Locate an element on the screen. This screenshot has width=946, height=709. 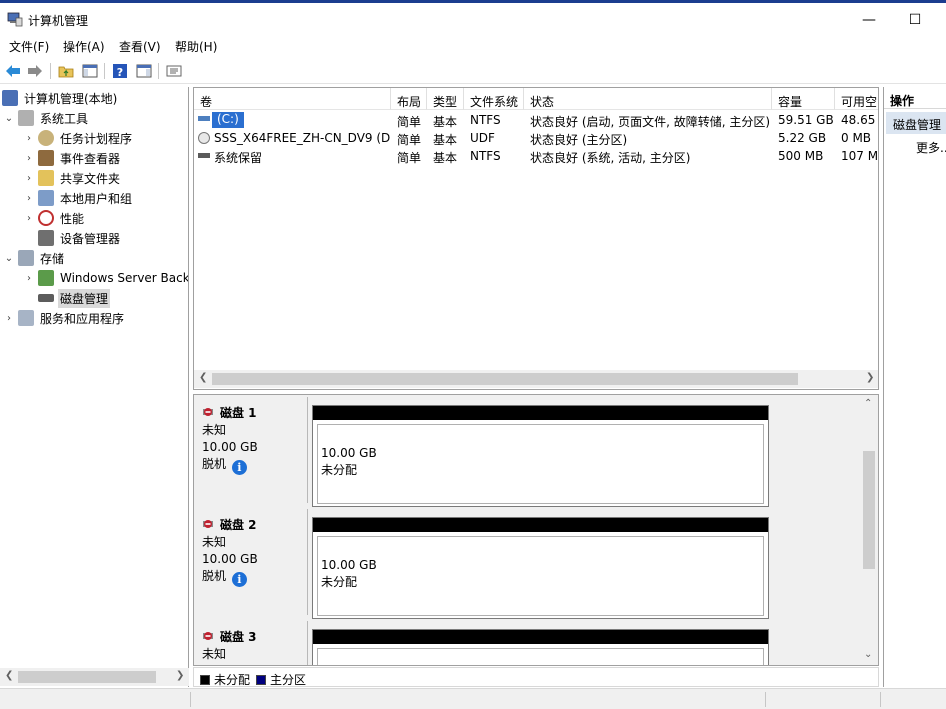
disk-card: 磁盘 2 未知 10.00 GB 脱机 i 10.00 GB 未分配 is located at coordinates (481, 563).